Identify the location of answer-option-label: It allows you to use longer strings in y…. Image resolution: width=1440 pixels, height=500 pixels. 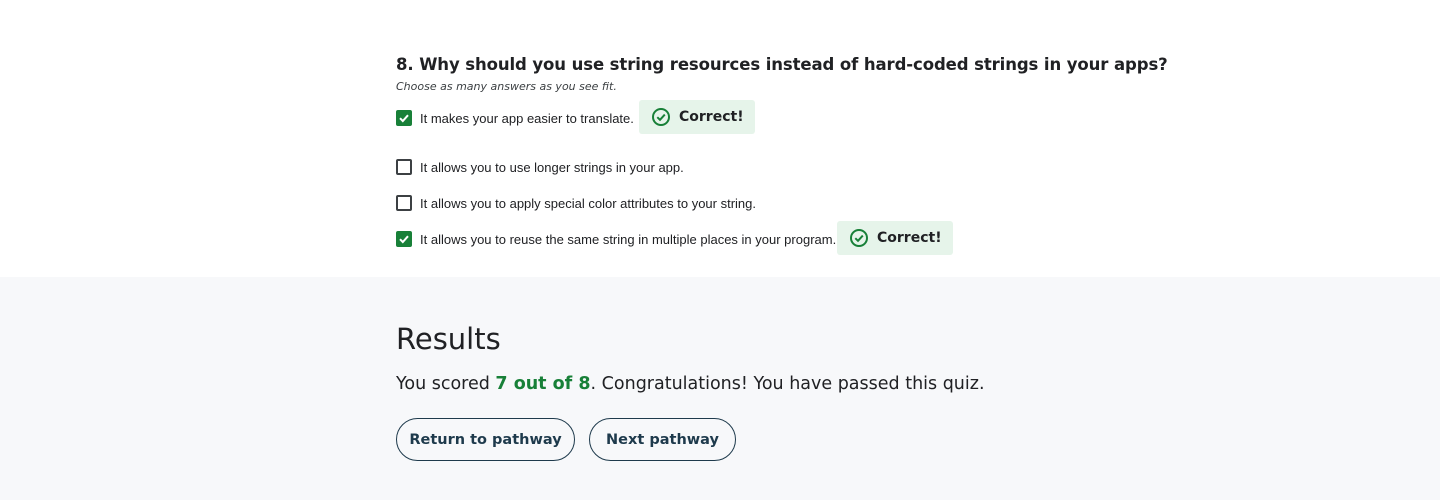
(552, 167).